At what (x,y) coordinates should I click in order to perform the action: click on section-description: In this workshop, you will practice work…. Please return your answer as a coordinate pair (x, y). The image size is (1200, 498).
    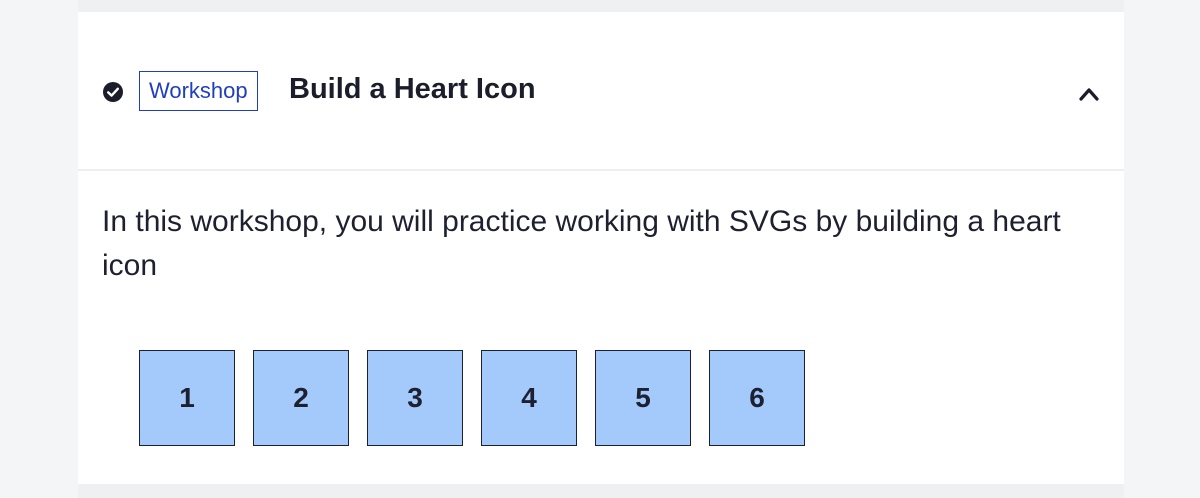
    Looking at the image, I should click on (581, 243).